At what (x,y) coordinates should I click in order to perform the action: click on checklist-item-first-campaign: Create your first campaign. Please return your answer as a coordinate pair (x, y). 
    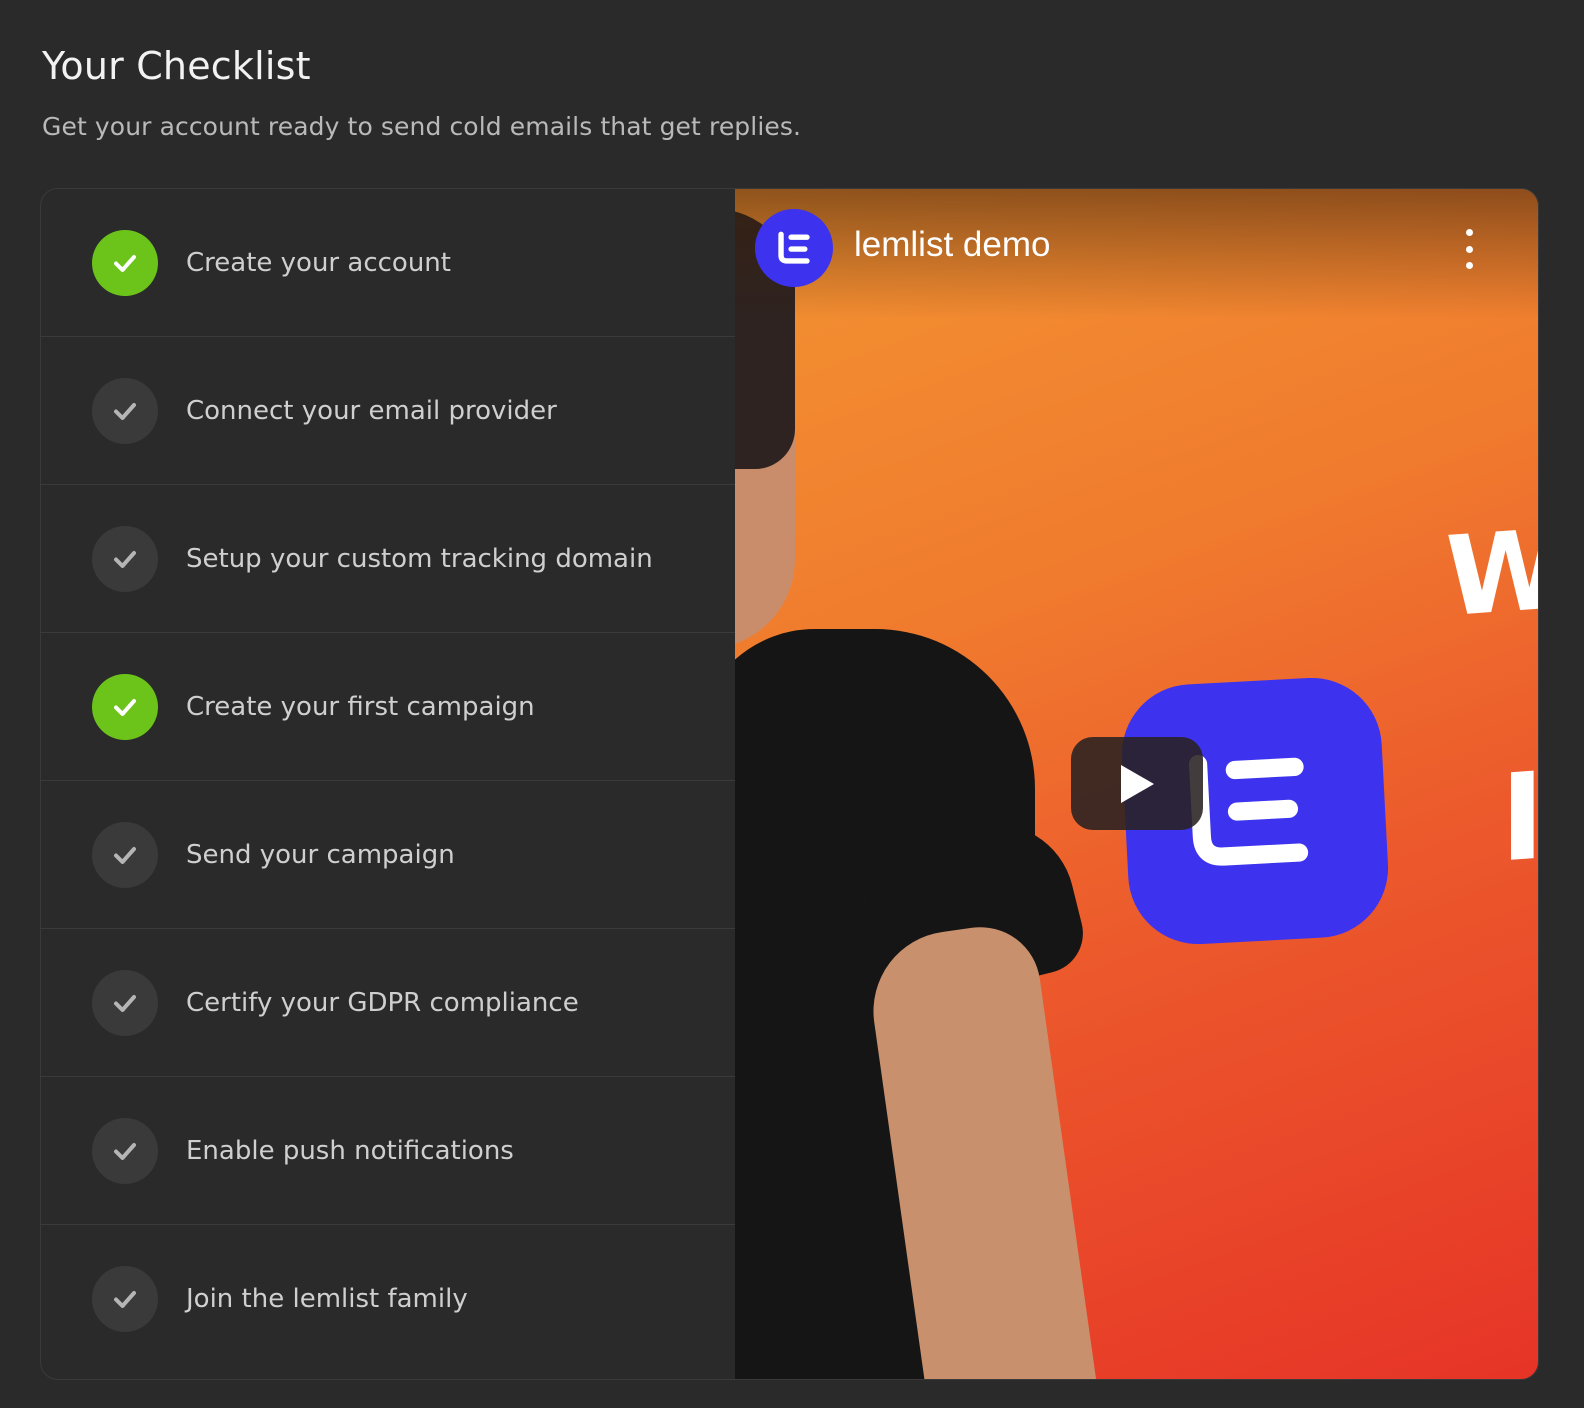
    Looking at the image, I should click on (388, 707).